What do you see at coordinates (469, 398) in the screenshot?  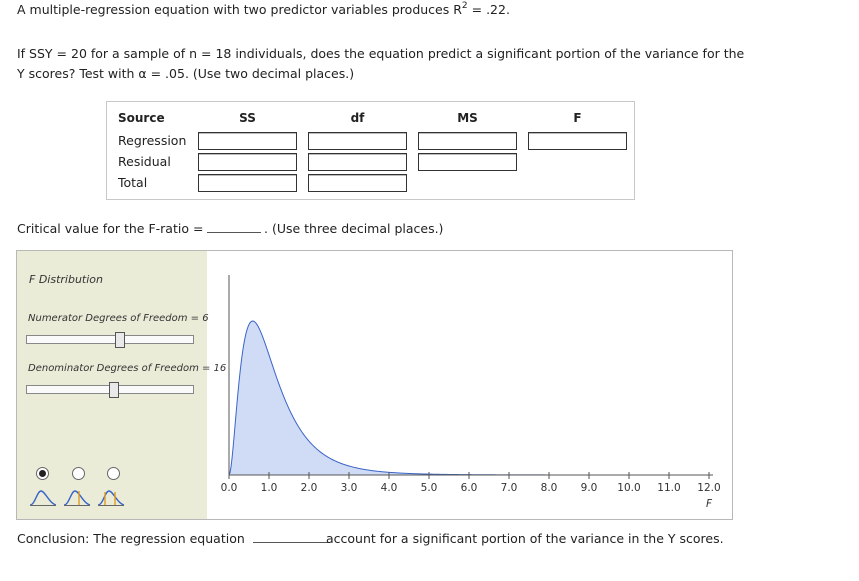 I see `density-area` at bounding box center [469, 398].